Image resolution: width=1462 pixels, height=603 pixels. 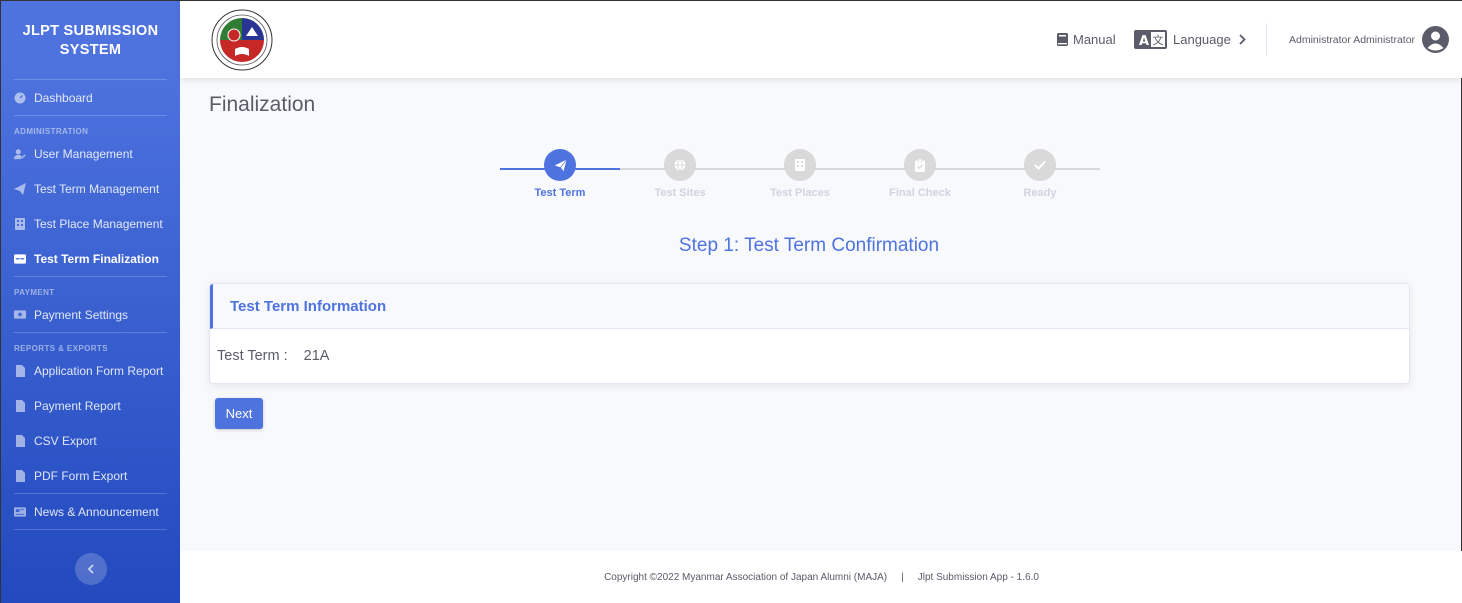 What do you see at coordinates (800, 193) in the screenshot?
I see `step-label: Test Places` at bounding box center [800, 193].